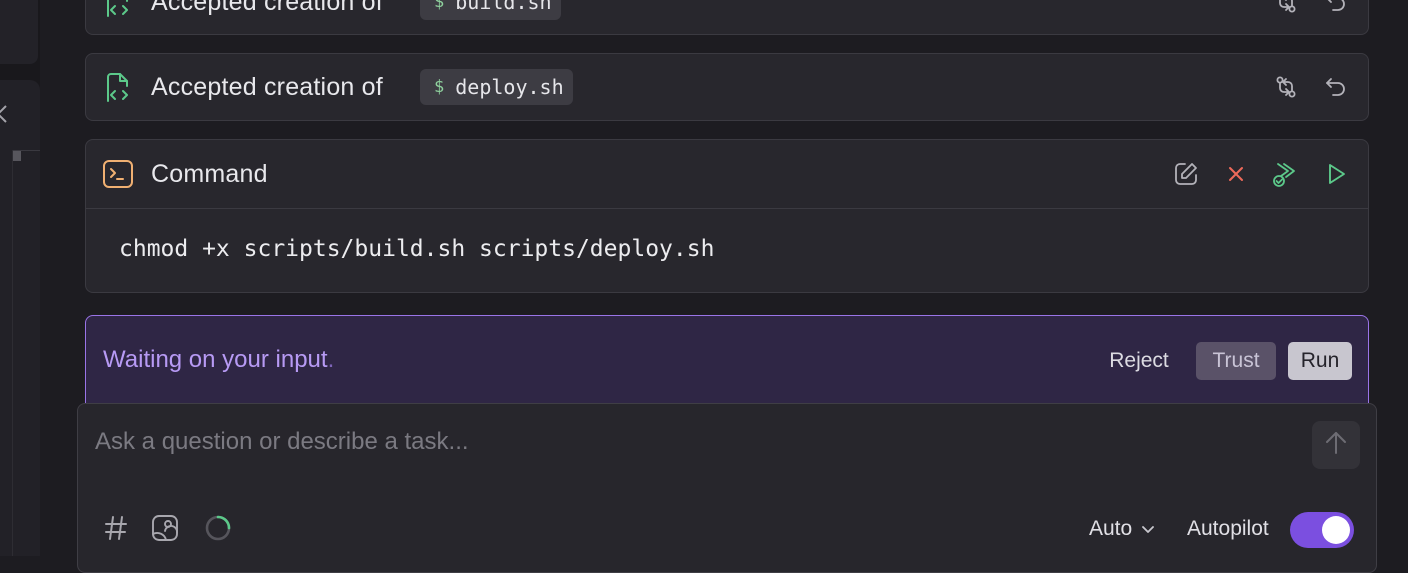  What do you see at coordinates (165, 528) in the screenshot?
I see `image-icon` at bounding box center [165, 528].